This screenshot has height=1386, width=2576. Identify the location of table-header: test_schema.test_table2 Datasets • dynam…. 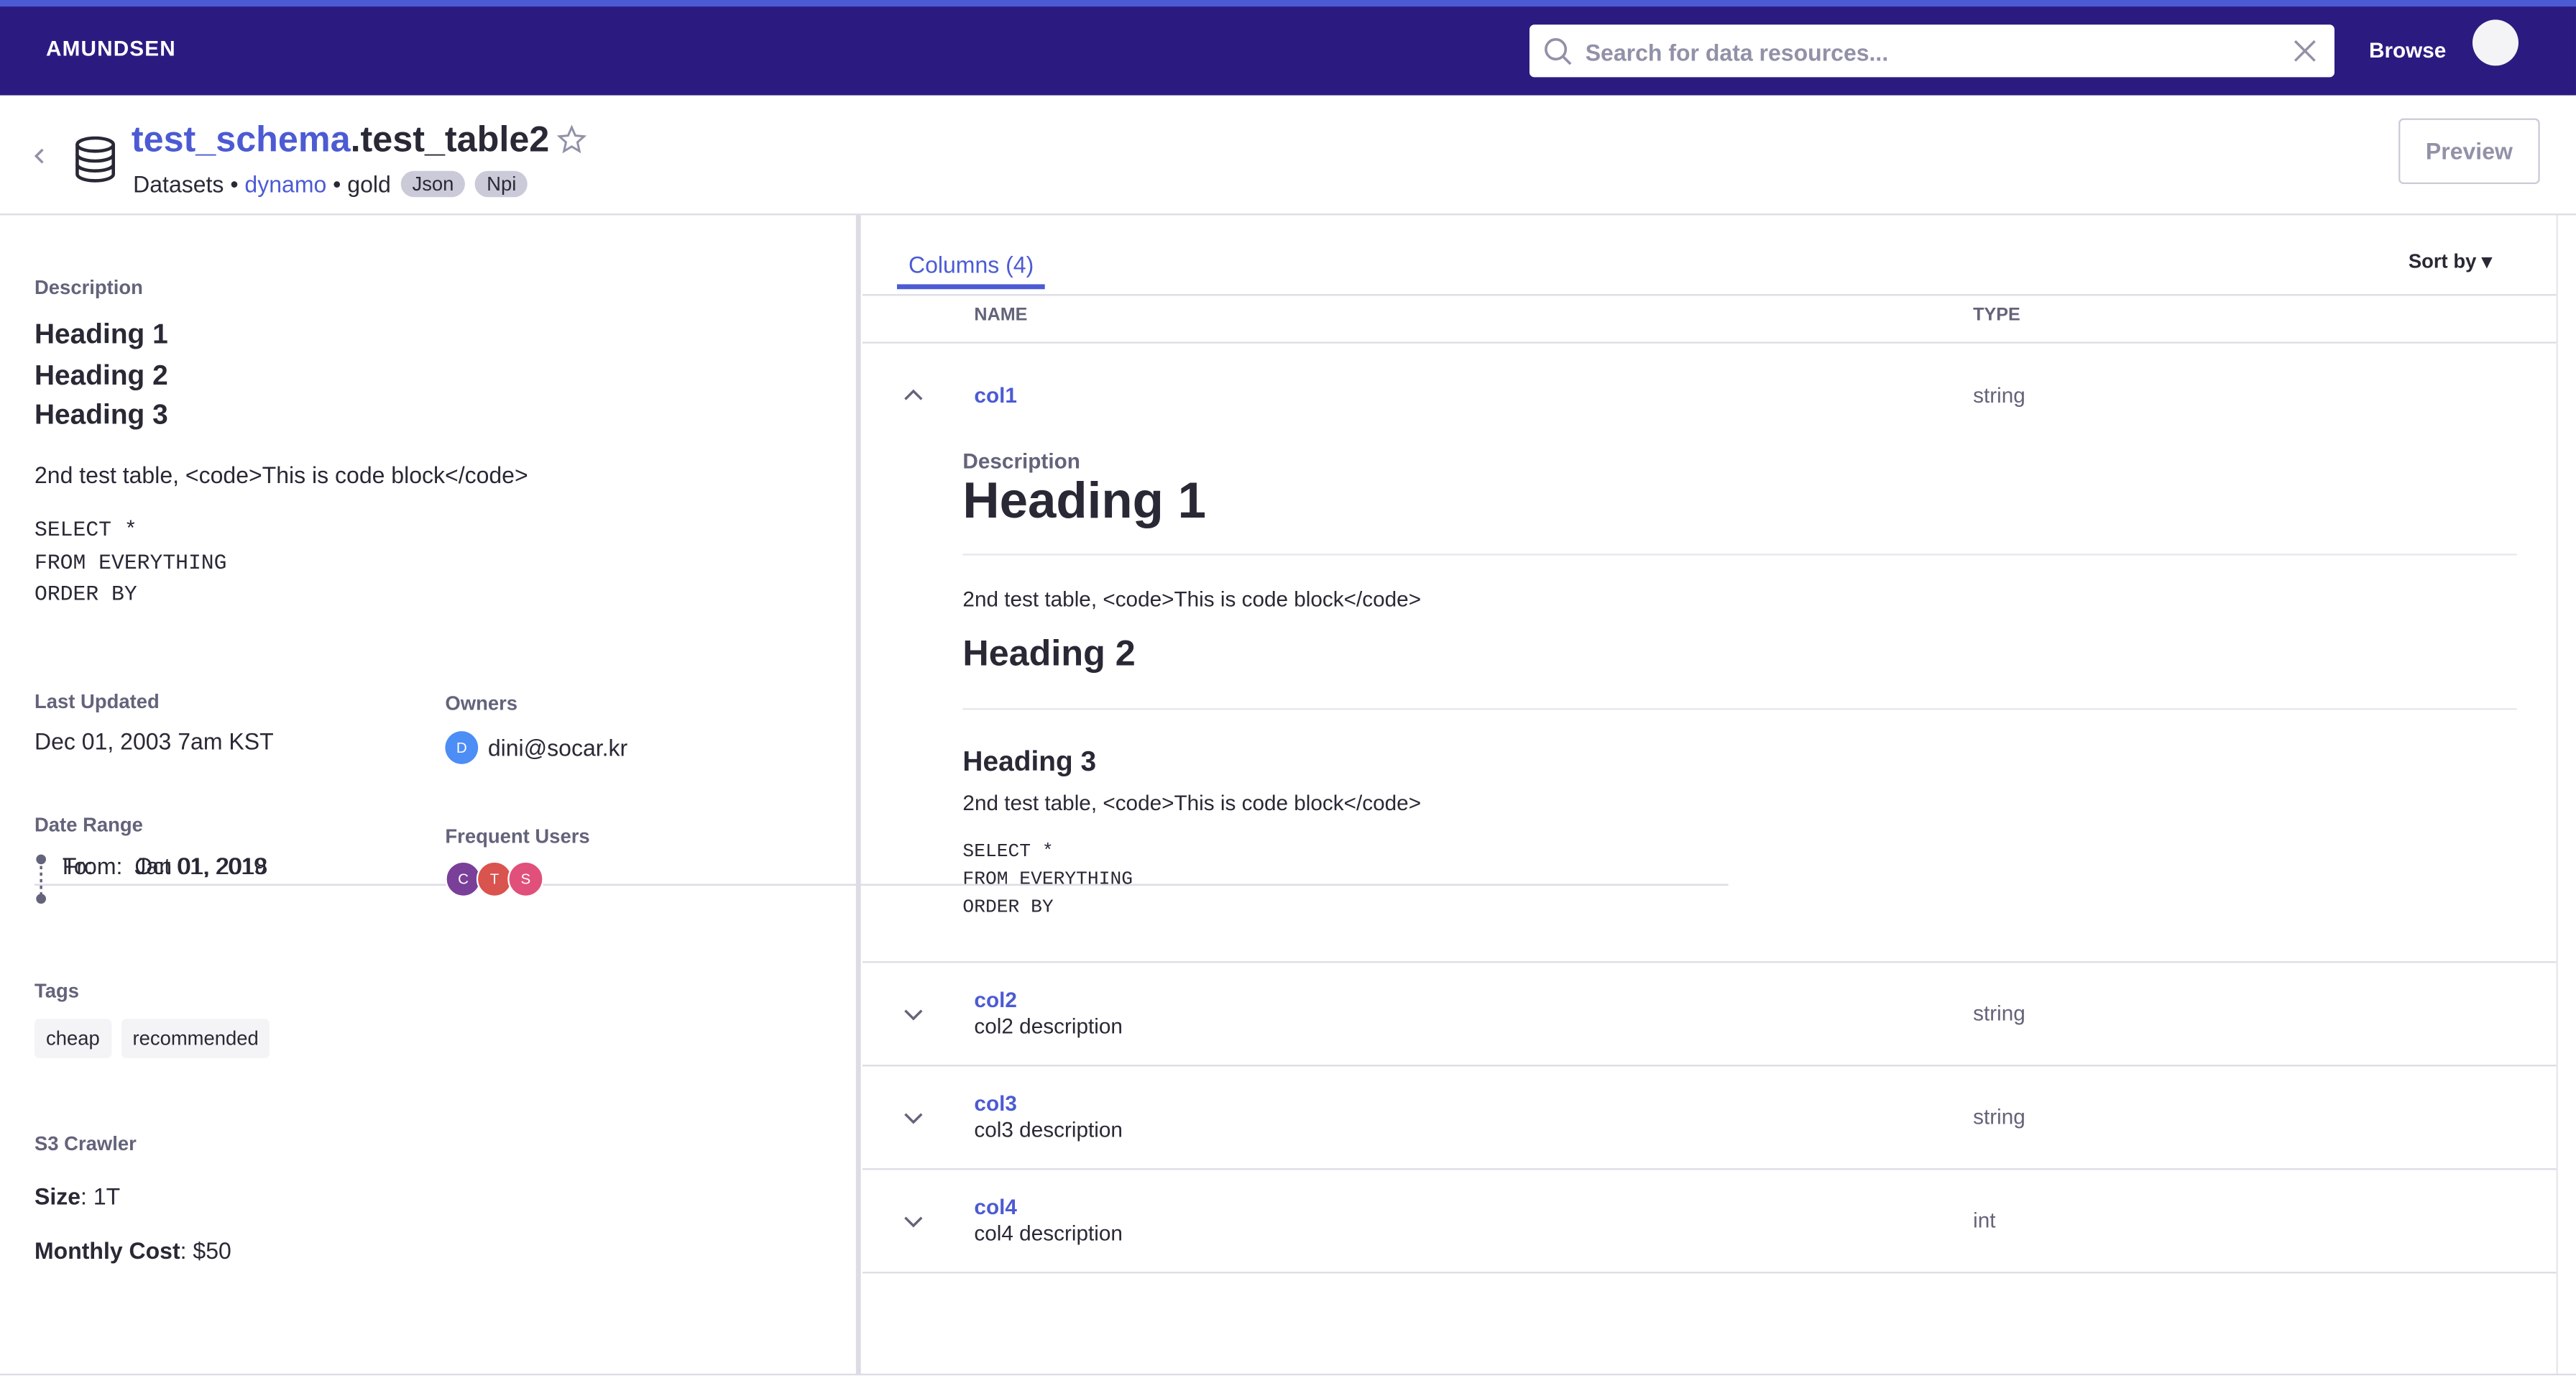
(1288, 156).